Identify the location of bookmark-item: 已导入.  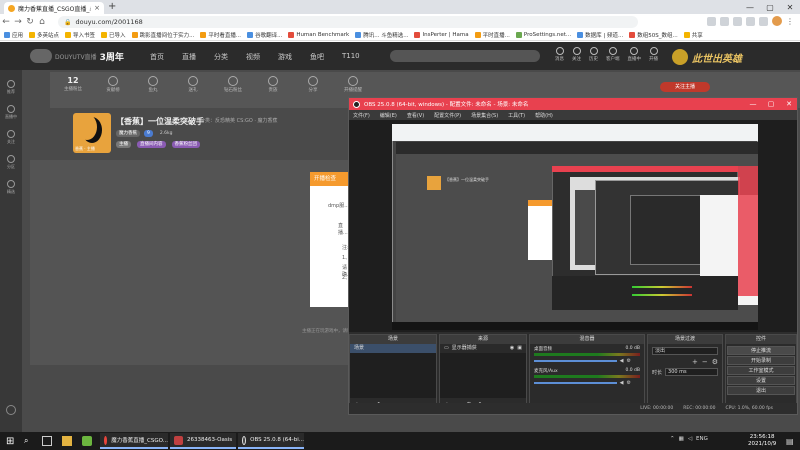
(113, 35).